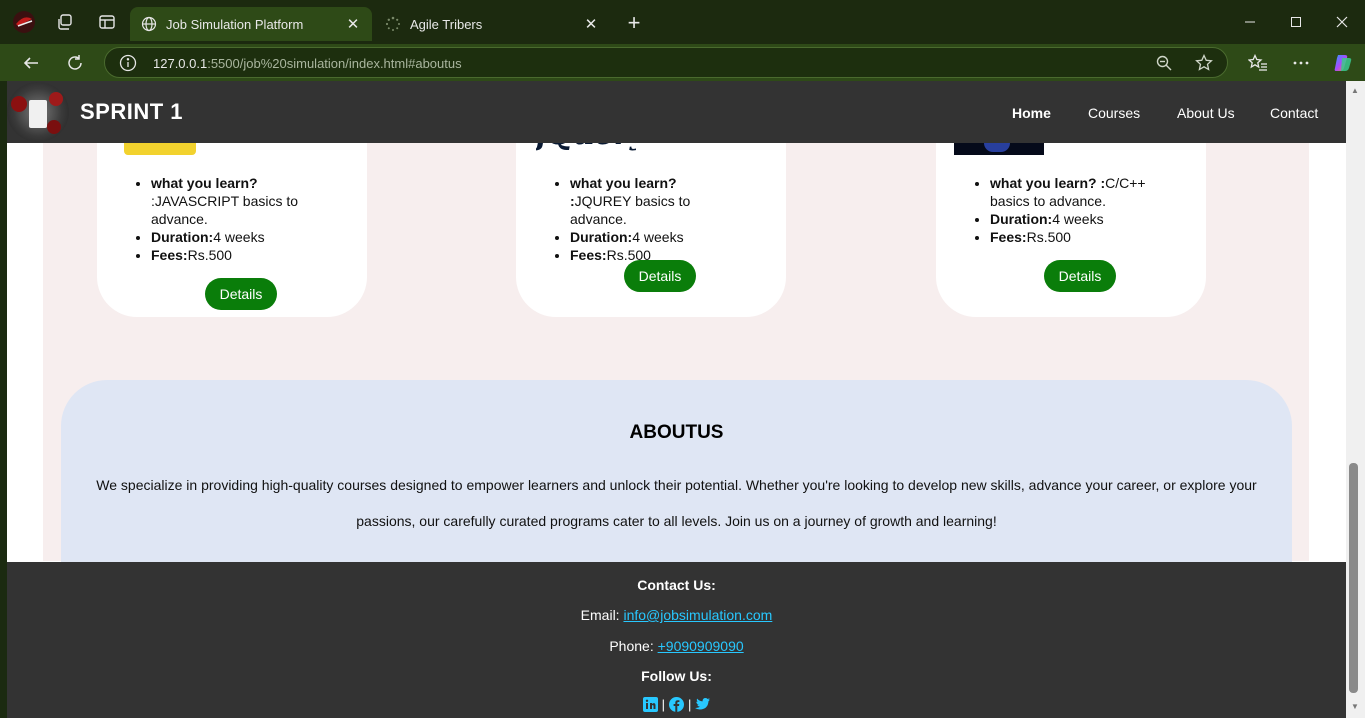 The width and height of the screenshot is (1365, 718). Describe the element at coordinates (701, 646) in the screenshot. I see `phone-link: +9090909090` at that location.